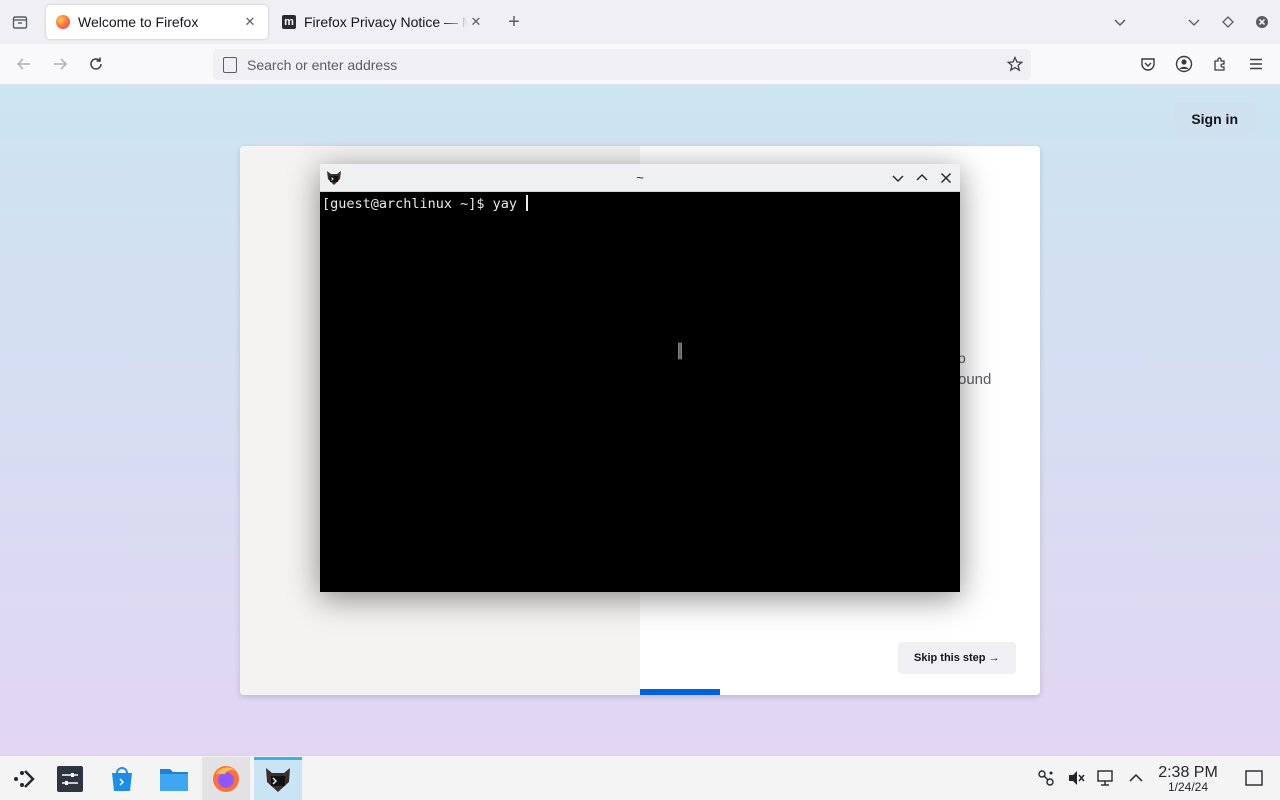 This screenshot has width=1280, height=800. What do you see at coordinates (96, 64) in the screenshot?
I see `reload-icon` at bounding box center [96, 64].